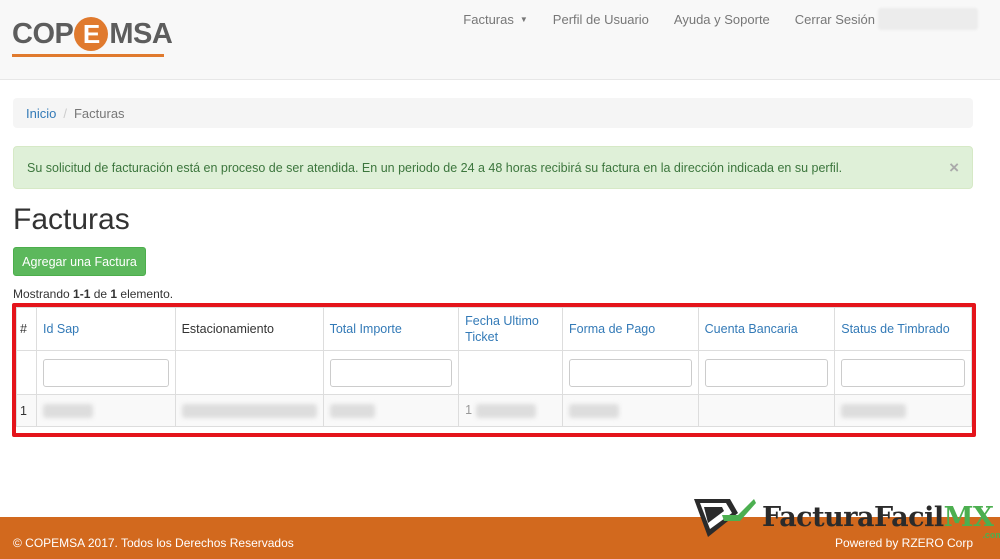 The image size is (1000, 559). What do you see at coordinates (725, 518) in the screenshot?
I see `watermark-ticket-icon` at bounding box center [725, 518].